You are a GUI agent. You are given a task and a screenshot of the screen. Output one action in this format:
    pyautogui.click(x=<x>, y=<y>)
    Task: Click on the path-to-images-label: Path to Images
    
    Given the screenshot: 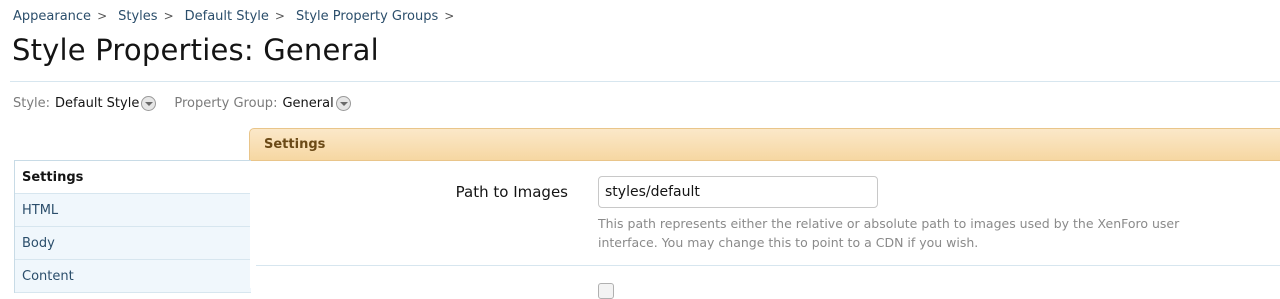 What is the action you would take?
    pyautogui.click(x=511, y=192)
    